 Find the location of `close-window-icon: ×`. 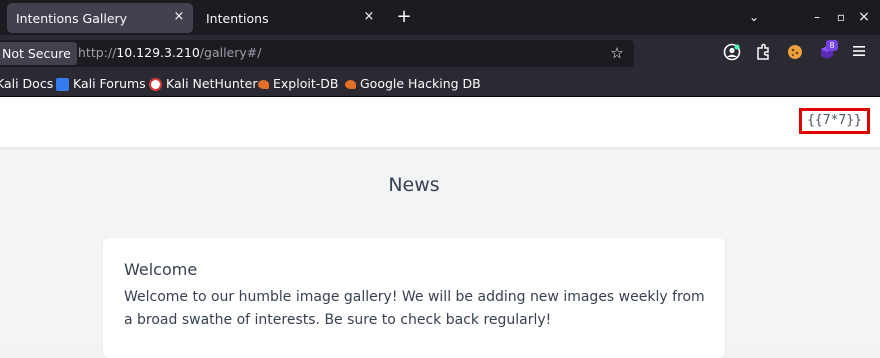

close-window-icon: × is located at coordinates (864, 17).